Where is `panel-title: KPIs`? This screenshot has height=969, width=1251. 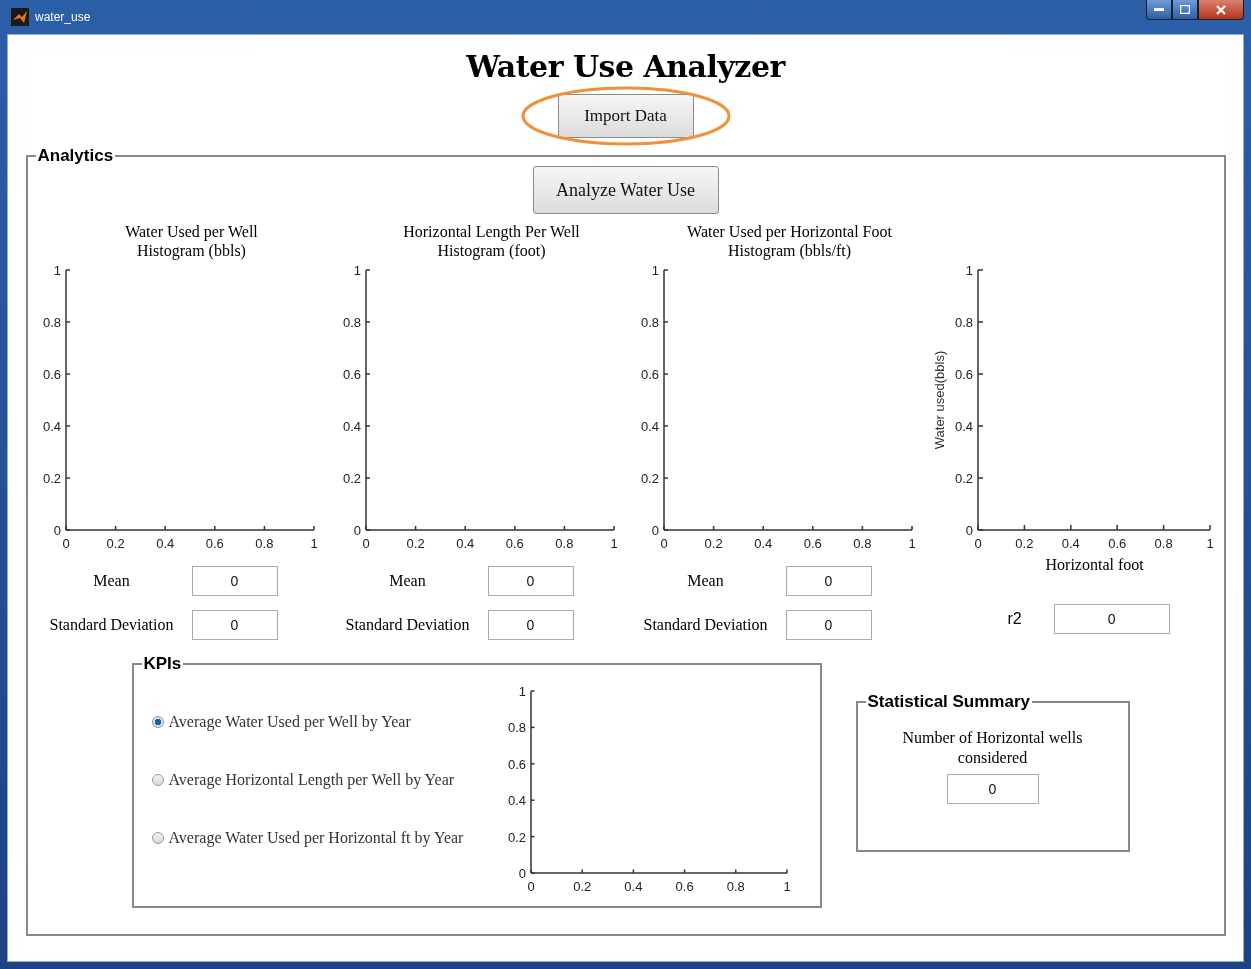 panel-title: KPIs is located at coordinates (162, 664).